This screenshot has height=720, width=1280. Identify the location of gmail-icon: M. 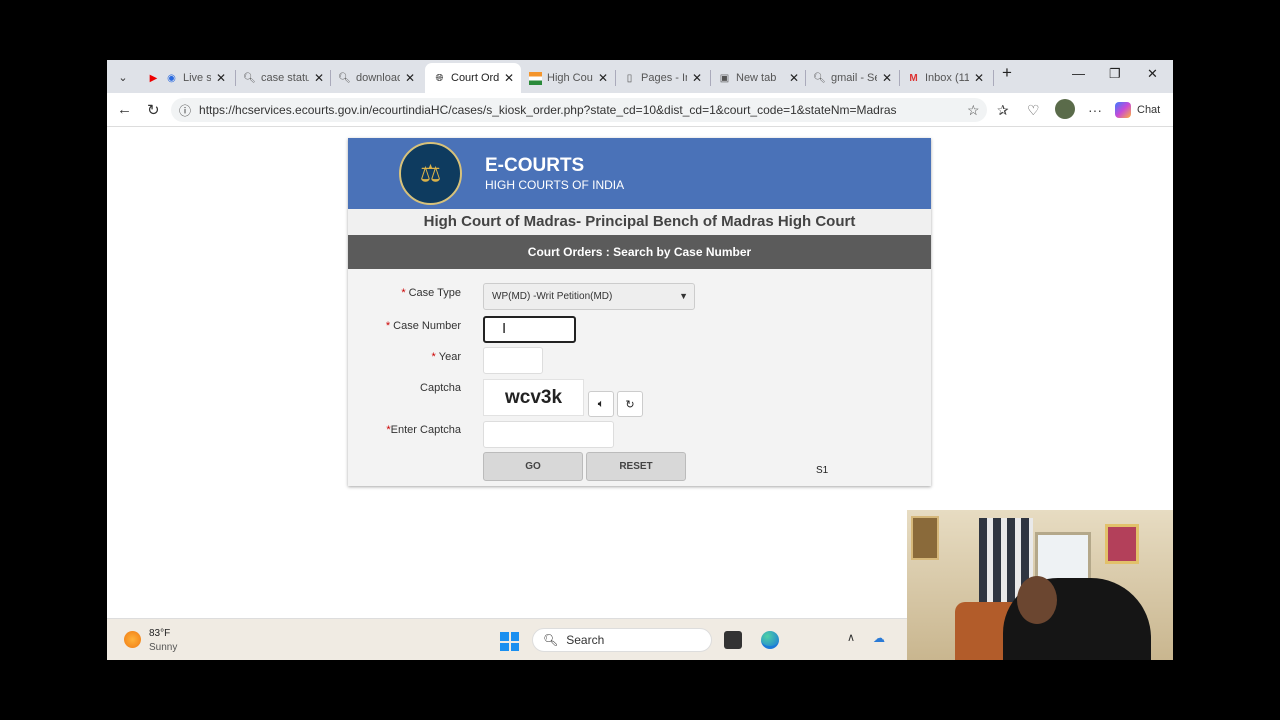
(913, 78).